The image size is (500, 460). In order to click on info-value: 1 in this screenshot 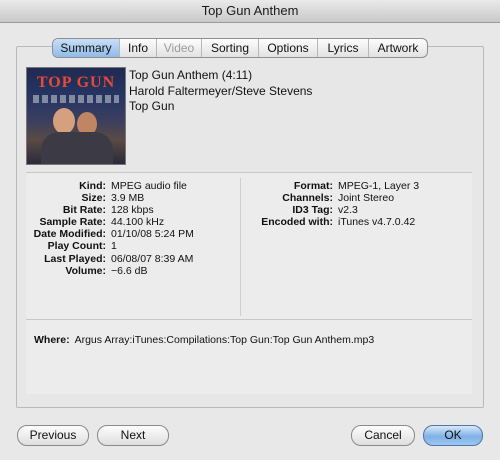, I will do `click(114, 246)`.